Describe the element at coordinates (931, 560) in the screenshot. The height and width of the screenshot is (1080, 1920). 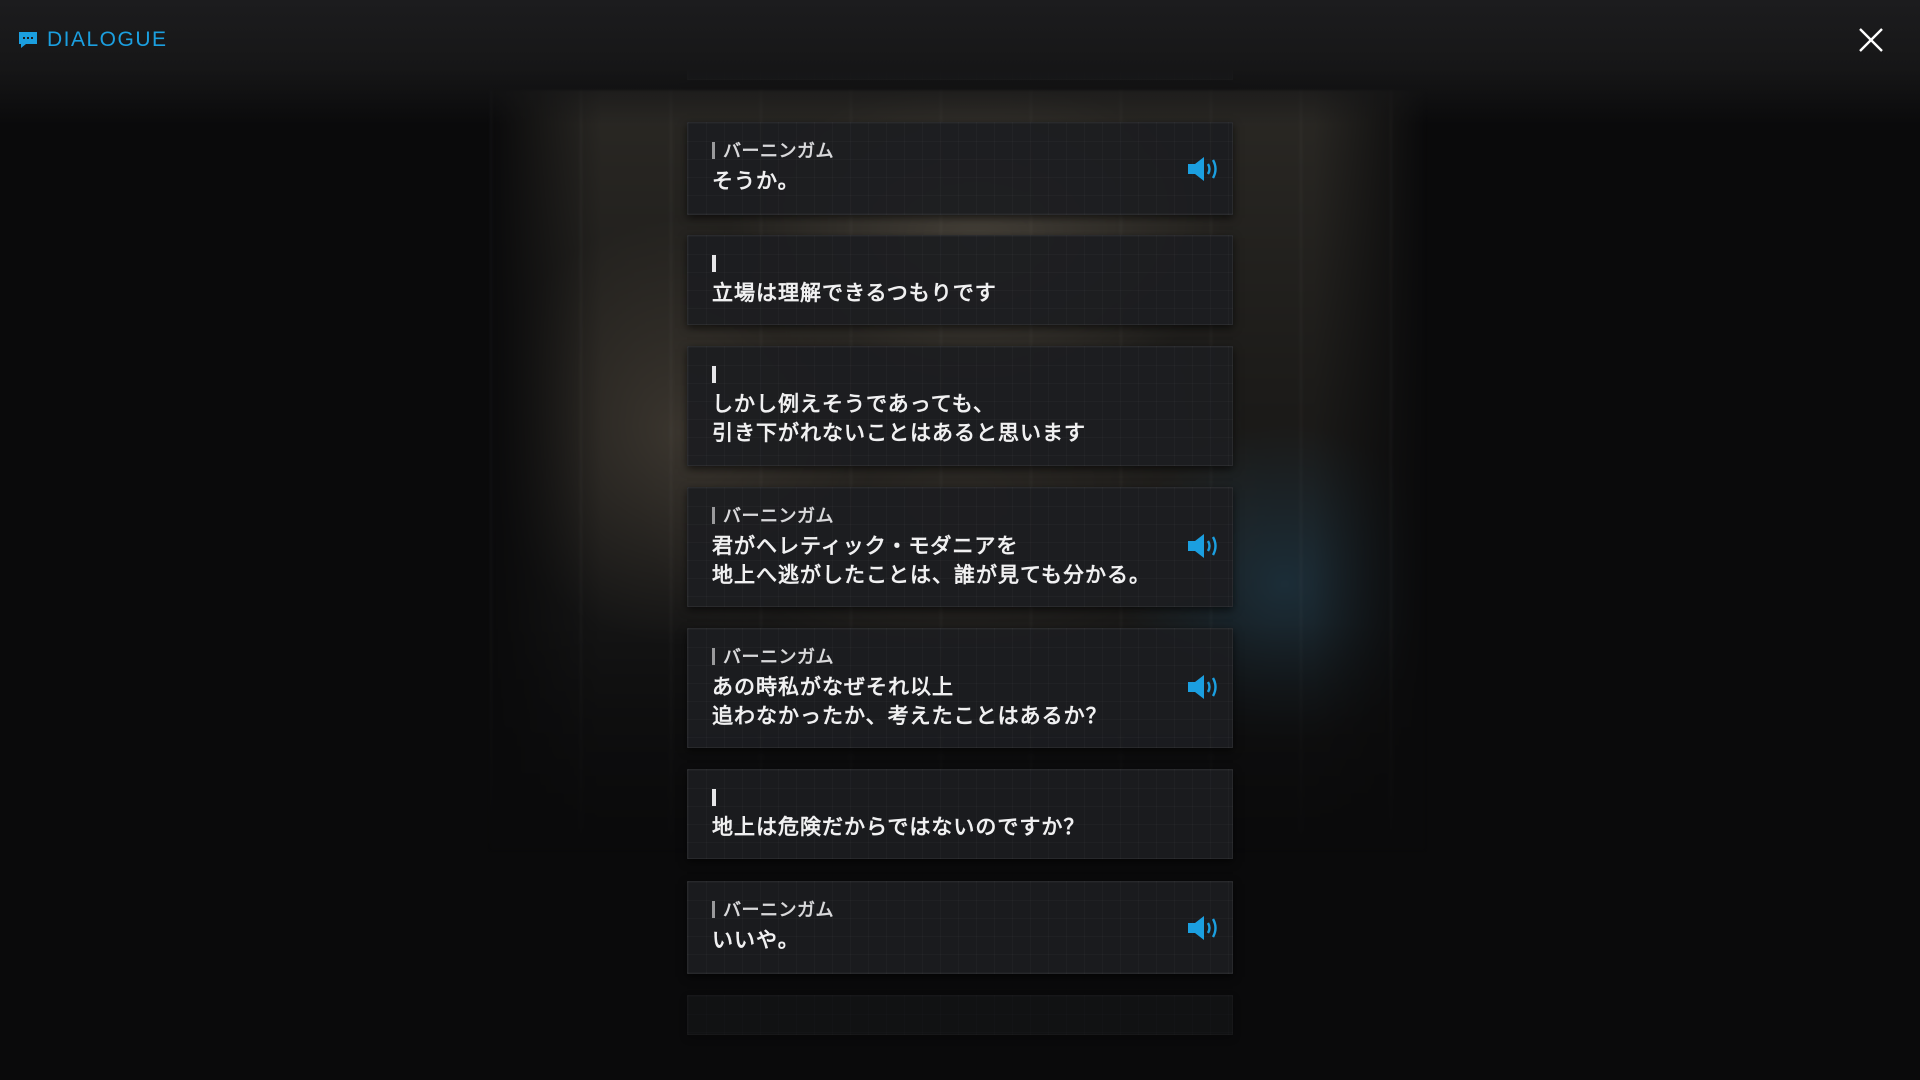
I see `dialogue-text: 君がヘレティック・モダニアを 地上へ逃がしたことは、誰が見ても分かる。` at that location.